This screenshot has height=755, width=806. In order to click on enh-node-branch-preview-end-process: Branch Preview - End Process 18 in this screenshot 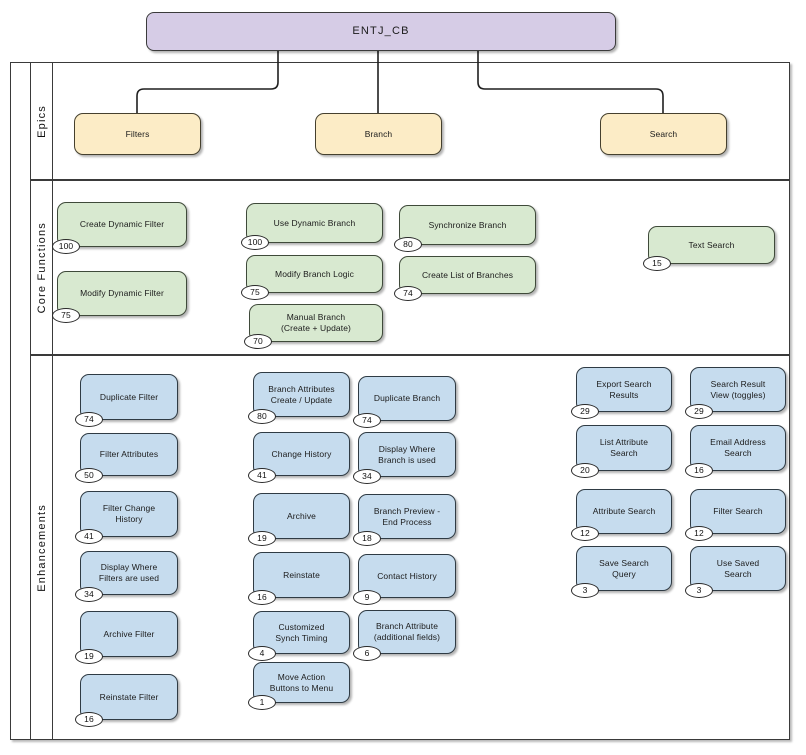, I will do `click(404, 520)`.